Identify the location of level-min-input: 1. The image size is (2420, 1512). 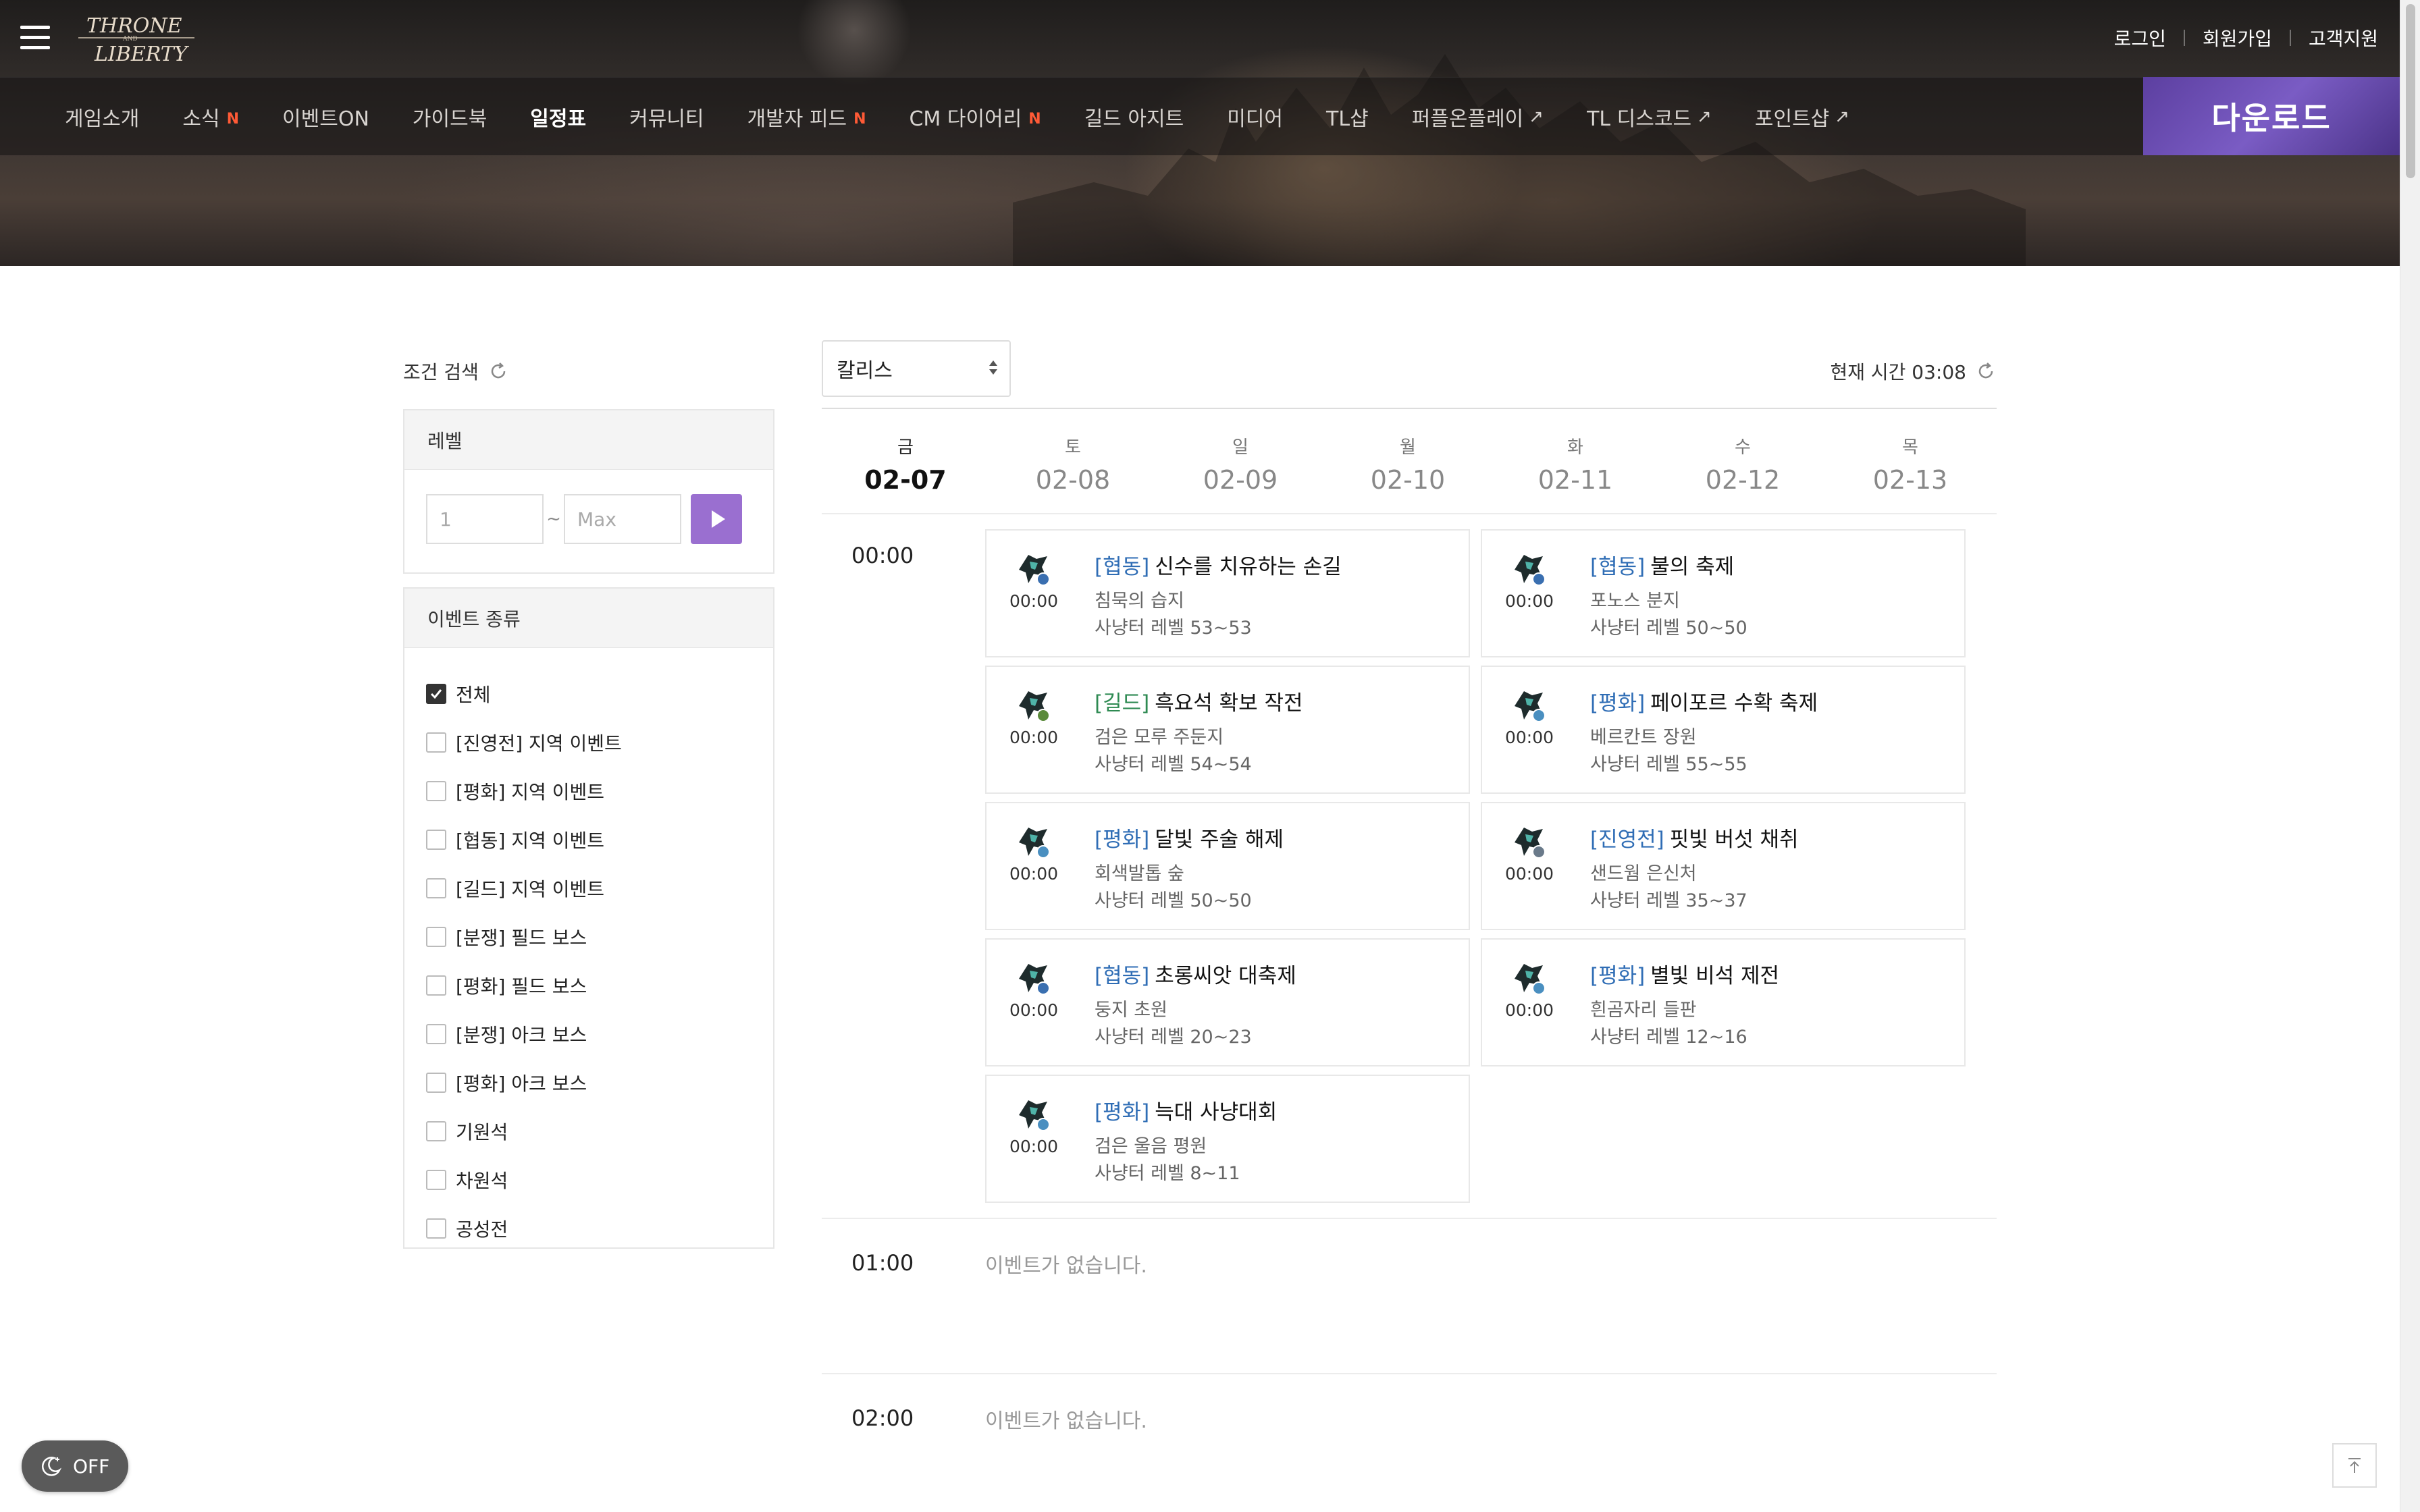
(485, 519).